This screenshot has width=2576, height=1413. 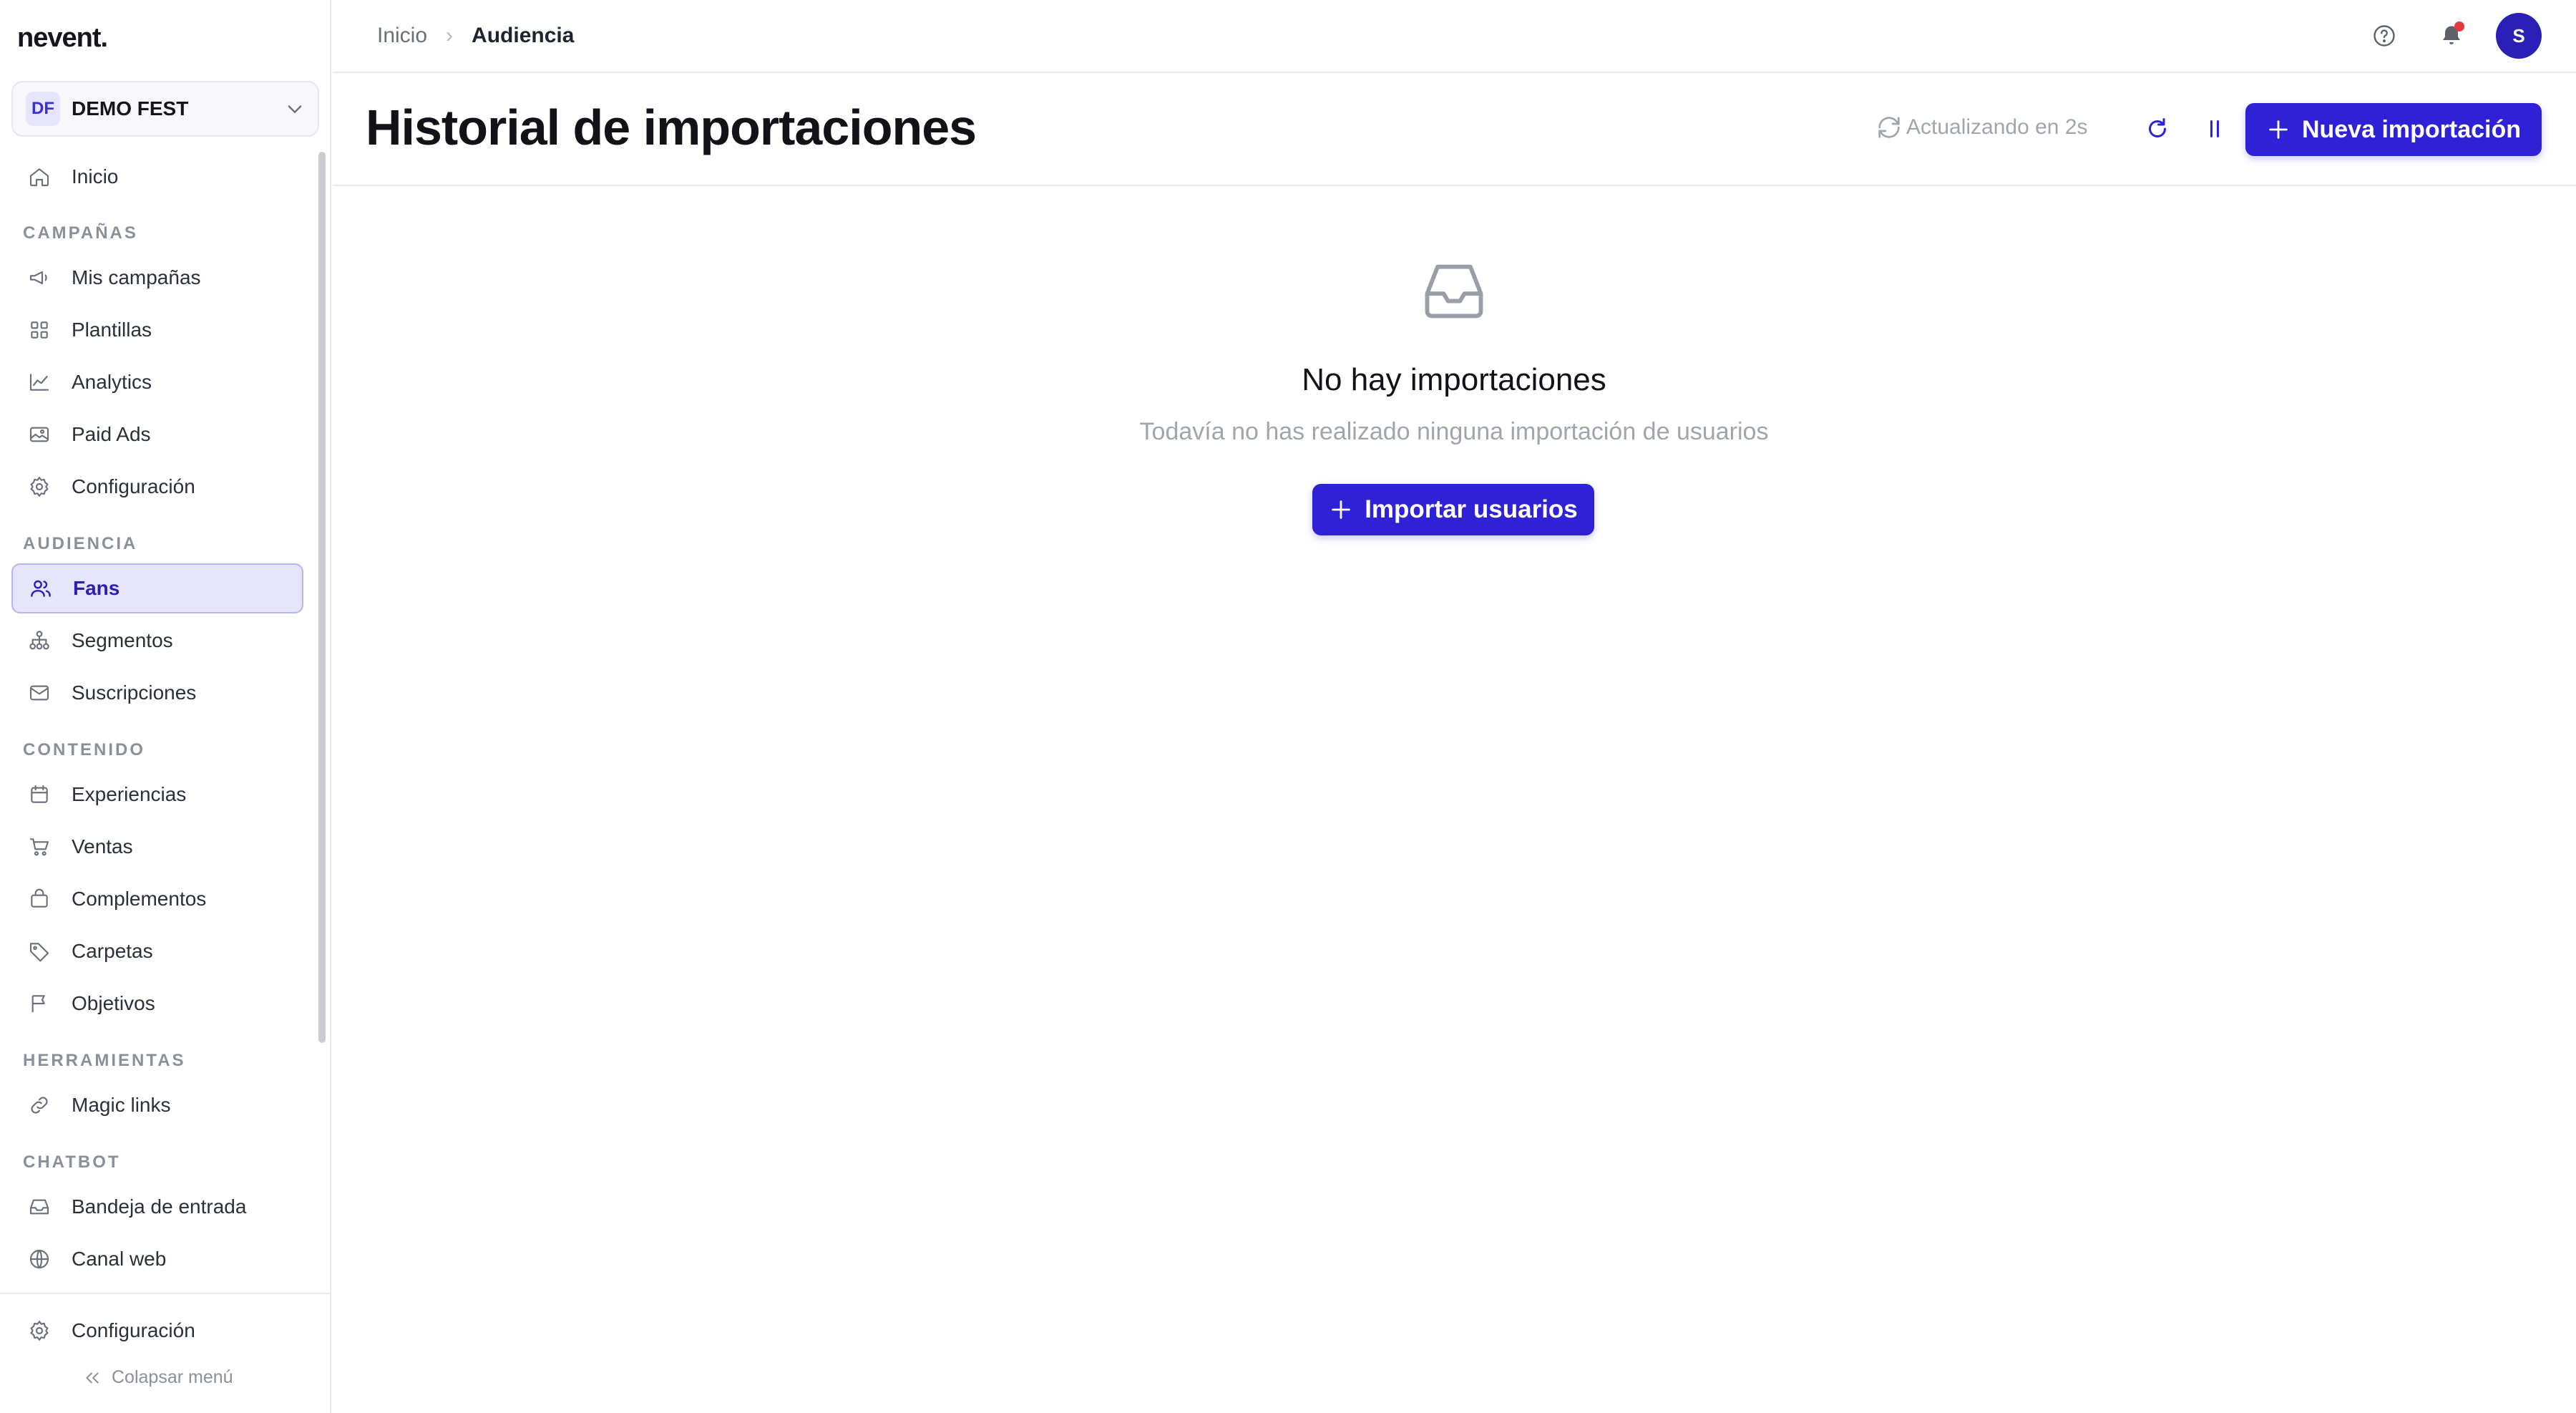 I want to click on workspace-badge: DF, so click(x=43, y=109).